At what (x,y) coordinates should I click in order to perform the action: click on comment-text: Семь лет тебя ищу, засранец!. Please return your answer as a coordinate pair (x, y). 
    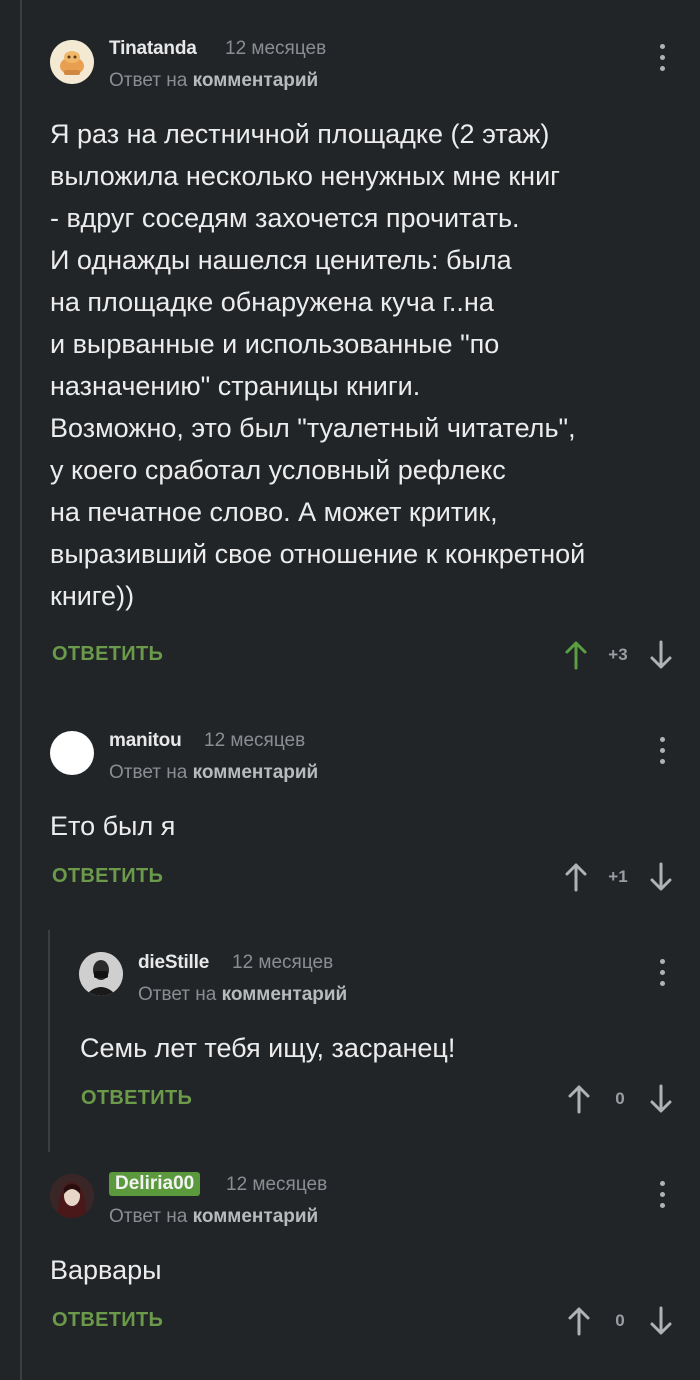
    Looking at the image, I should click on (268, 1048).